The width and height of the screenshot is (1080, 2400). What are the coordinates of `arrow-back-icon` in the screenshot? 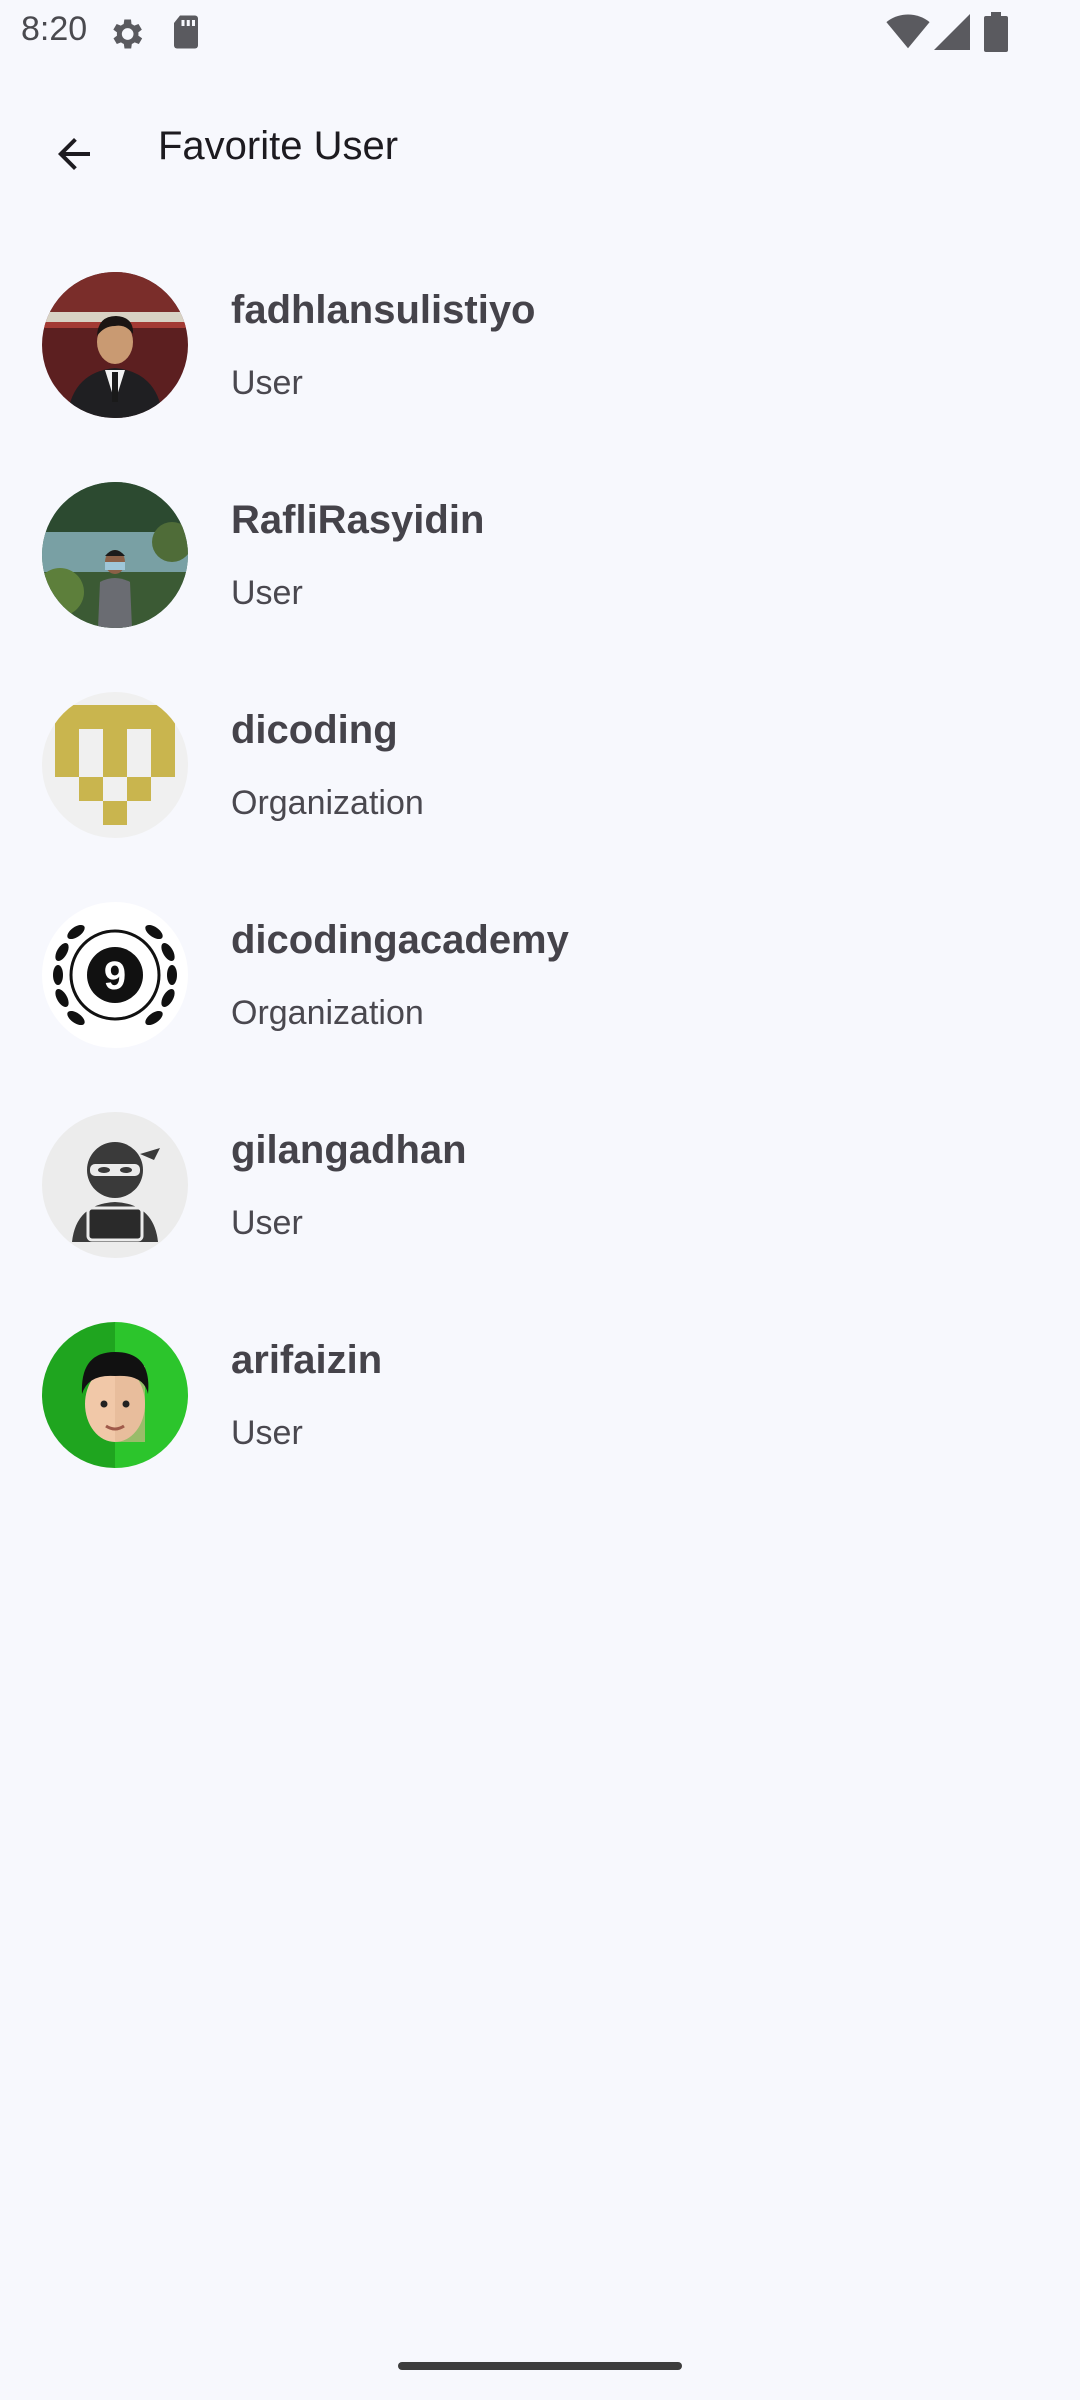 It's located at (74, 154).